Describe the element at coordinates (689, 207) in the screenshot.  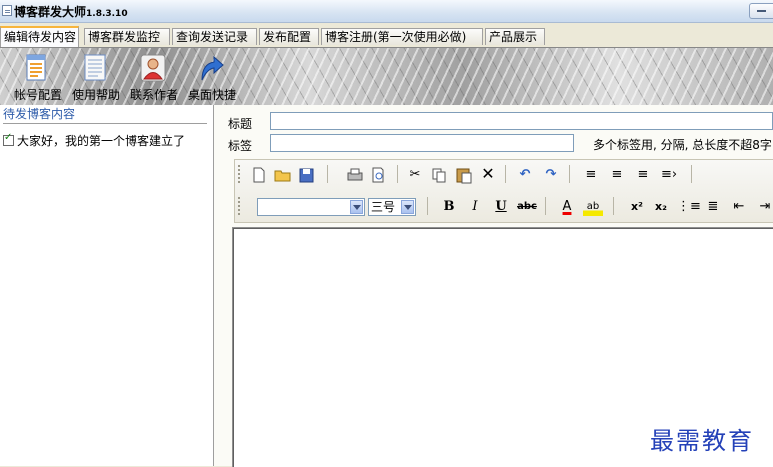
I see `numbered-list-icon: ⋮≡` at that location.